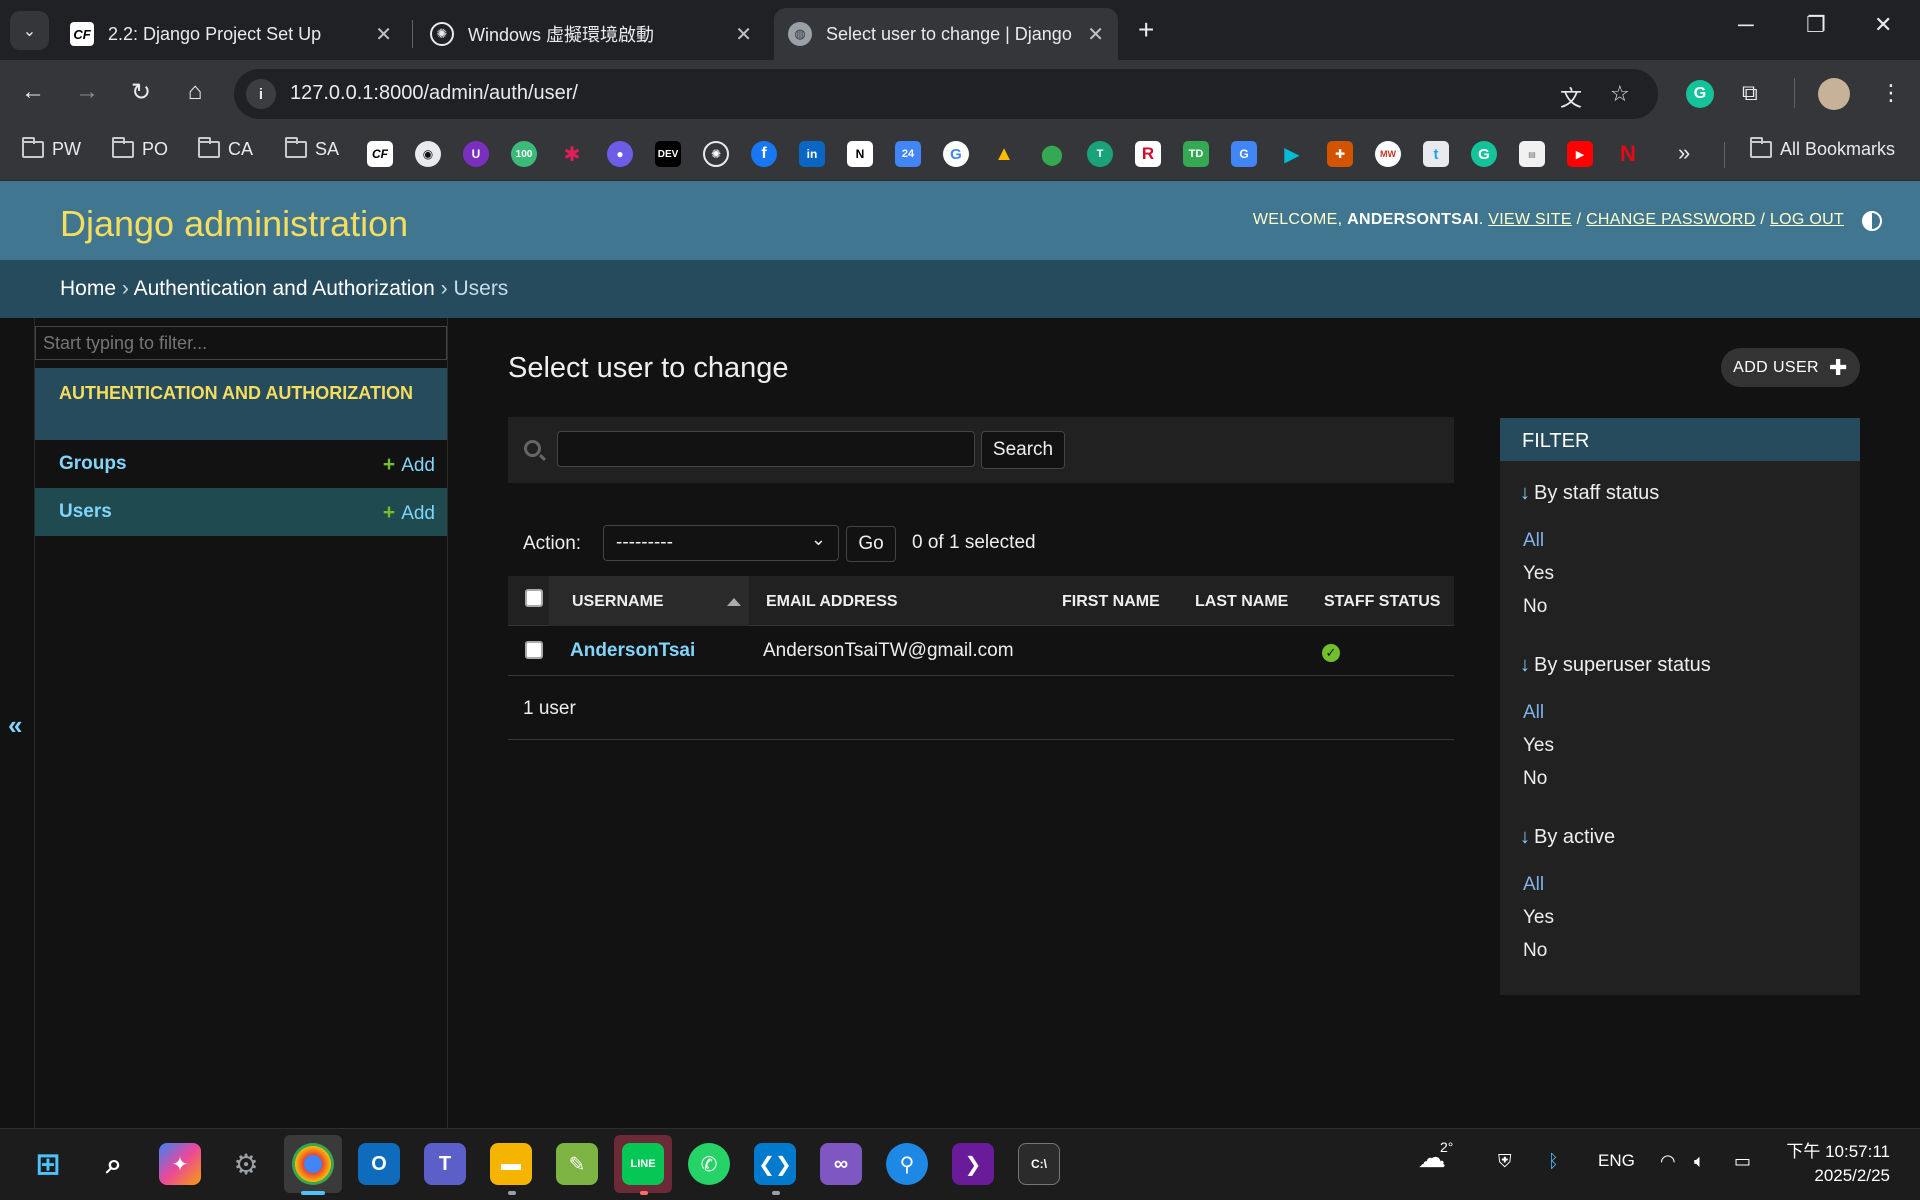  Describe the element at coordinates (1834, 94) in the screenshot. I see `profile-avatar` at that location.